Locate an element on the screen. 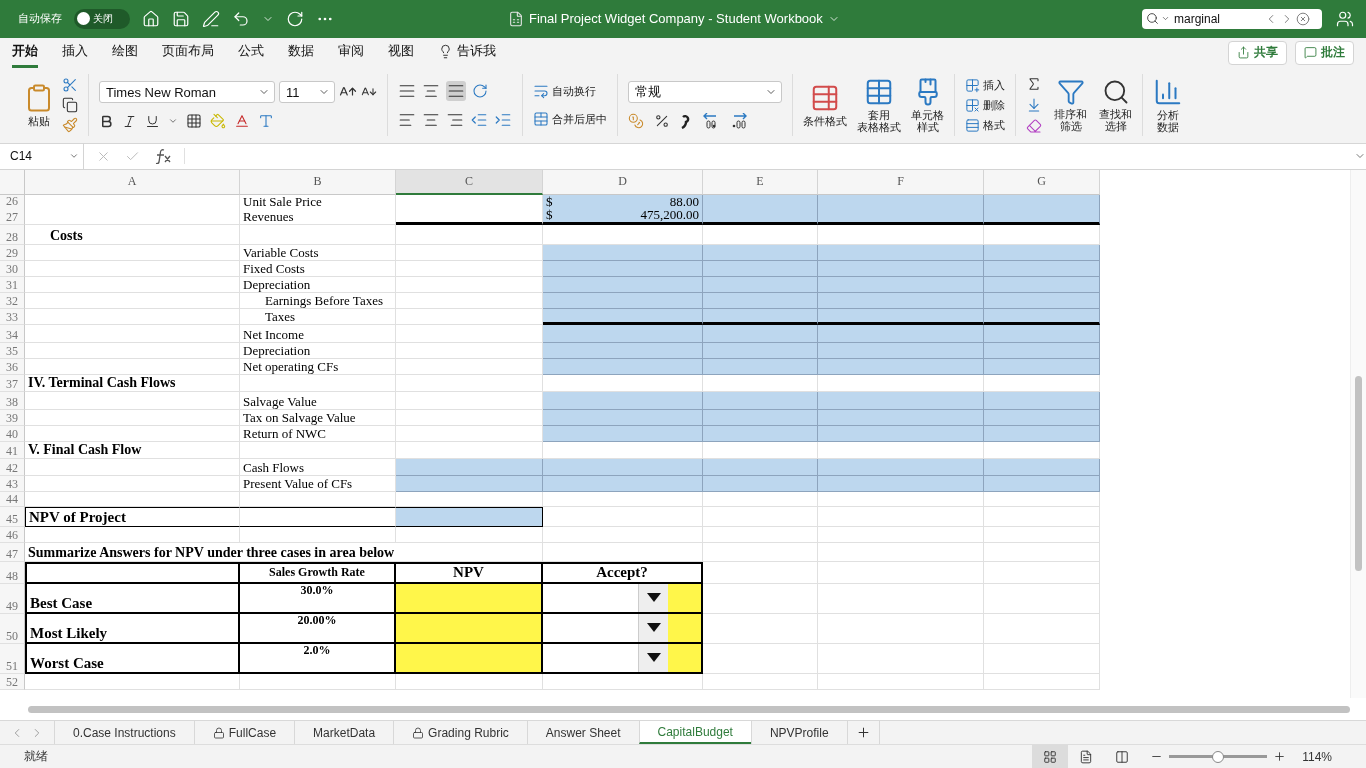 The image size is (1366, 768). view-button is located at coordinates (1050, 756).